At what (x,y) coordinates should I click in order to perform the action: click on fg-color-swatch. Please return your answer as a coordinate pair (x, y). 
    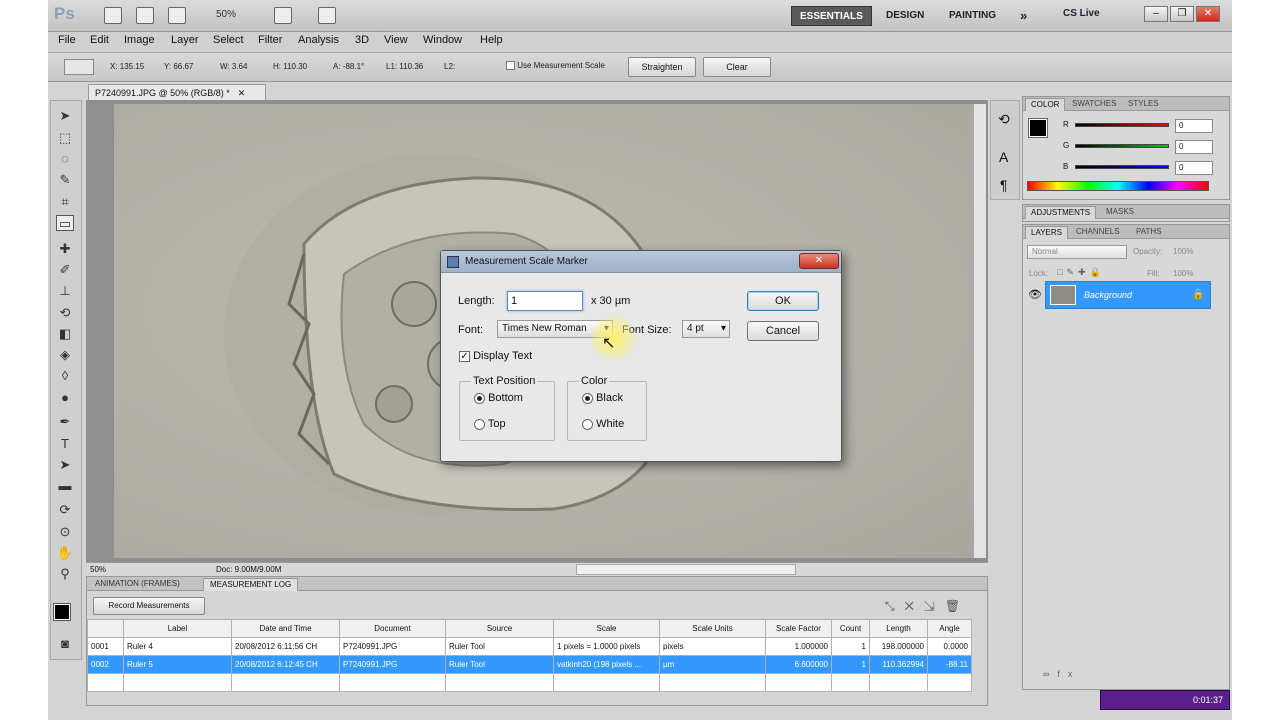
    Looking at the image, I should click on (1038, 128).